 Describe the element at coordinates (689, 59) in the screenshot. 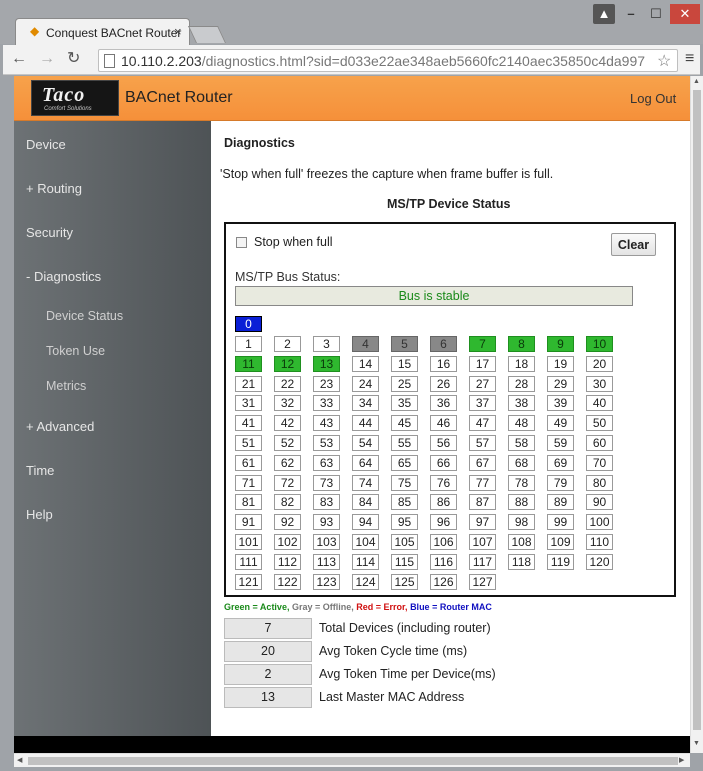

I see `browser-menu-icon: ≡` at that location.